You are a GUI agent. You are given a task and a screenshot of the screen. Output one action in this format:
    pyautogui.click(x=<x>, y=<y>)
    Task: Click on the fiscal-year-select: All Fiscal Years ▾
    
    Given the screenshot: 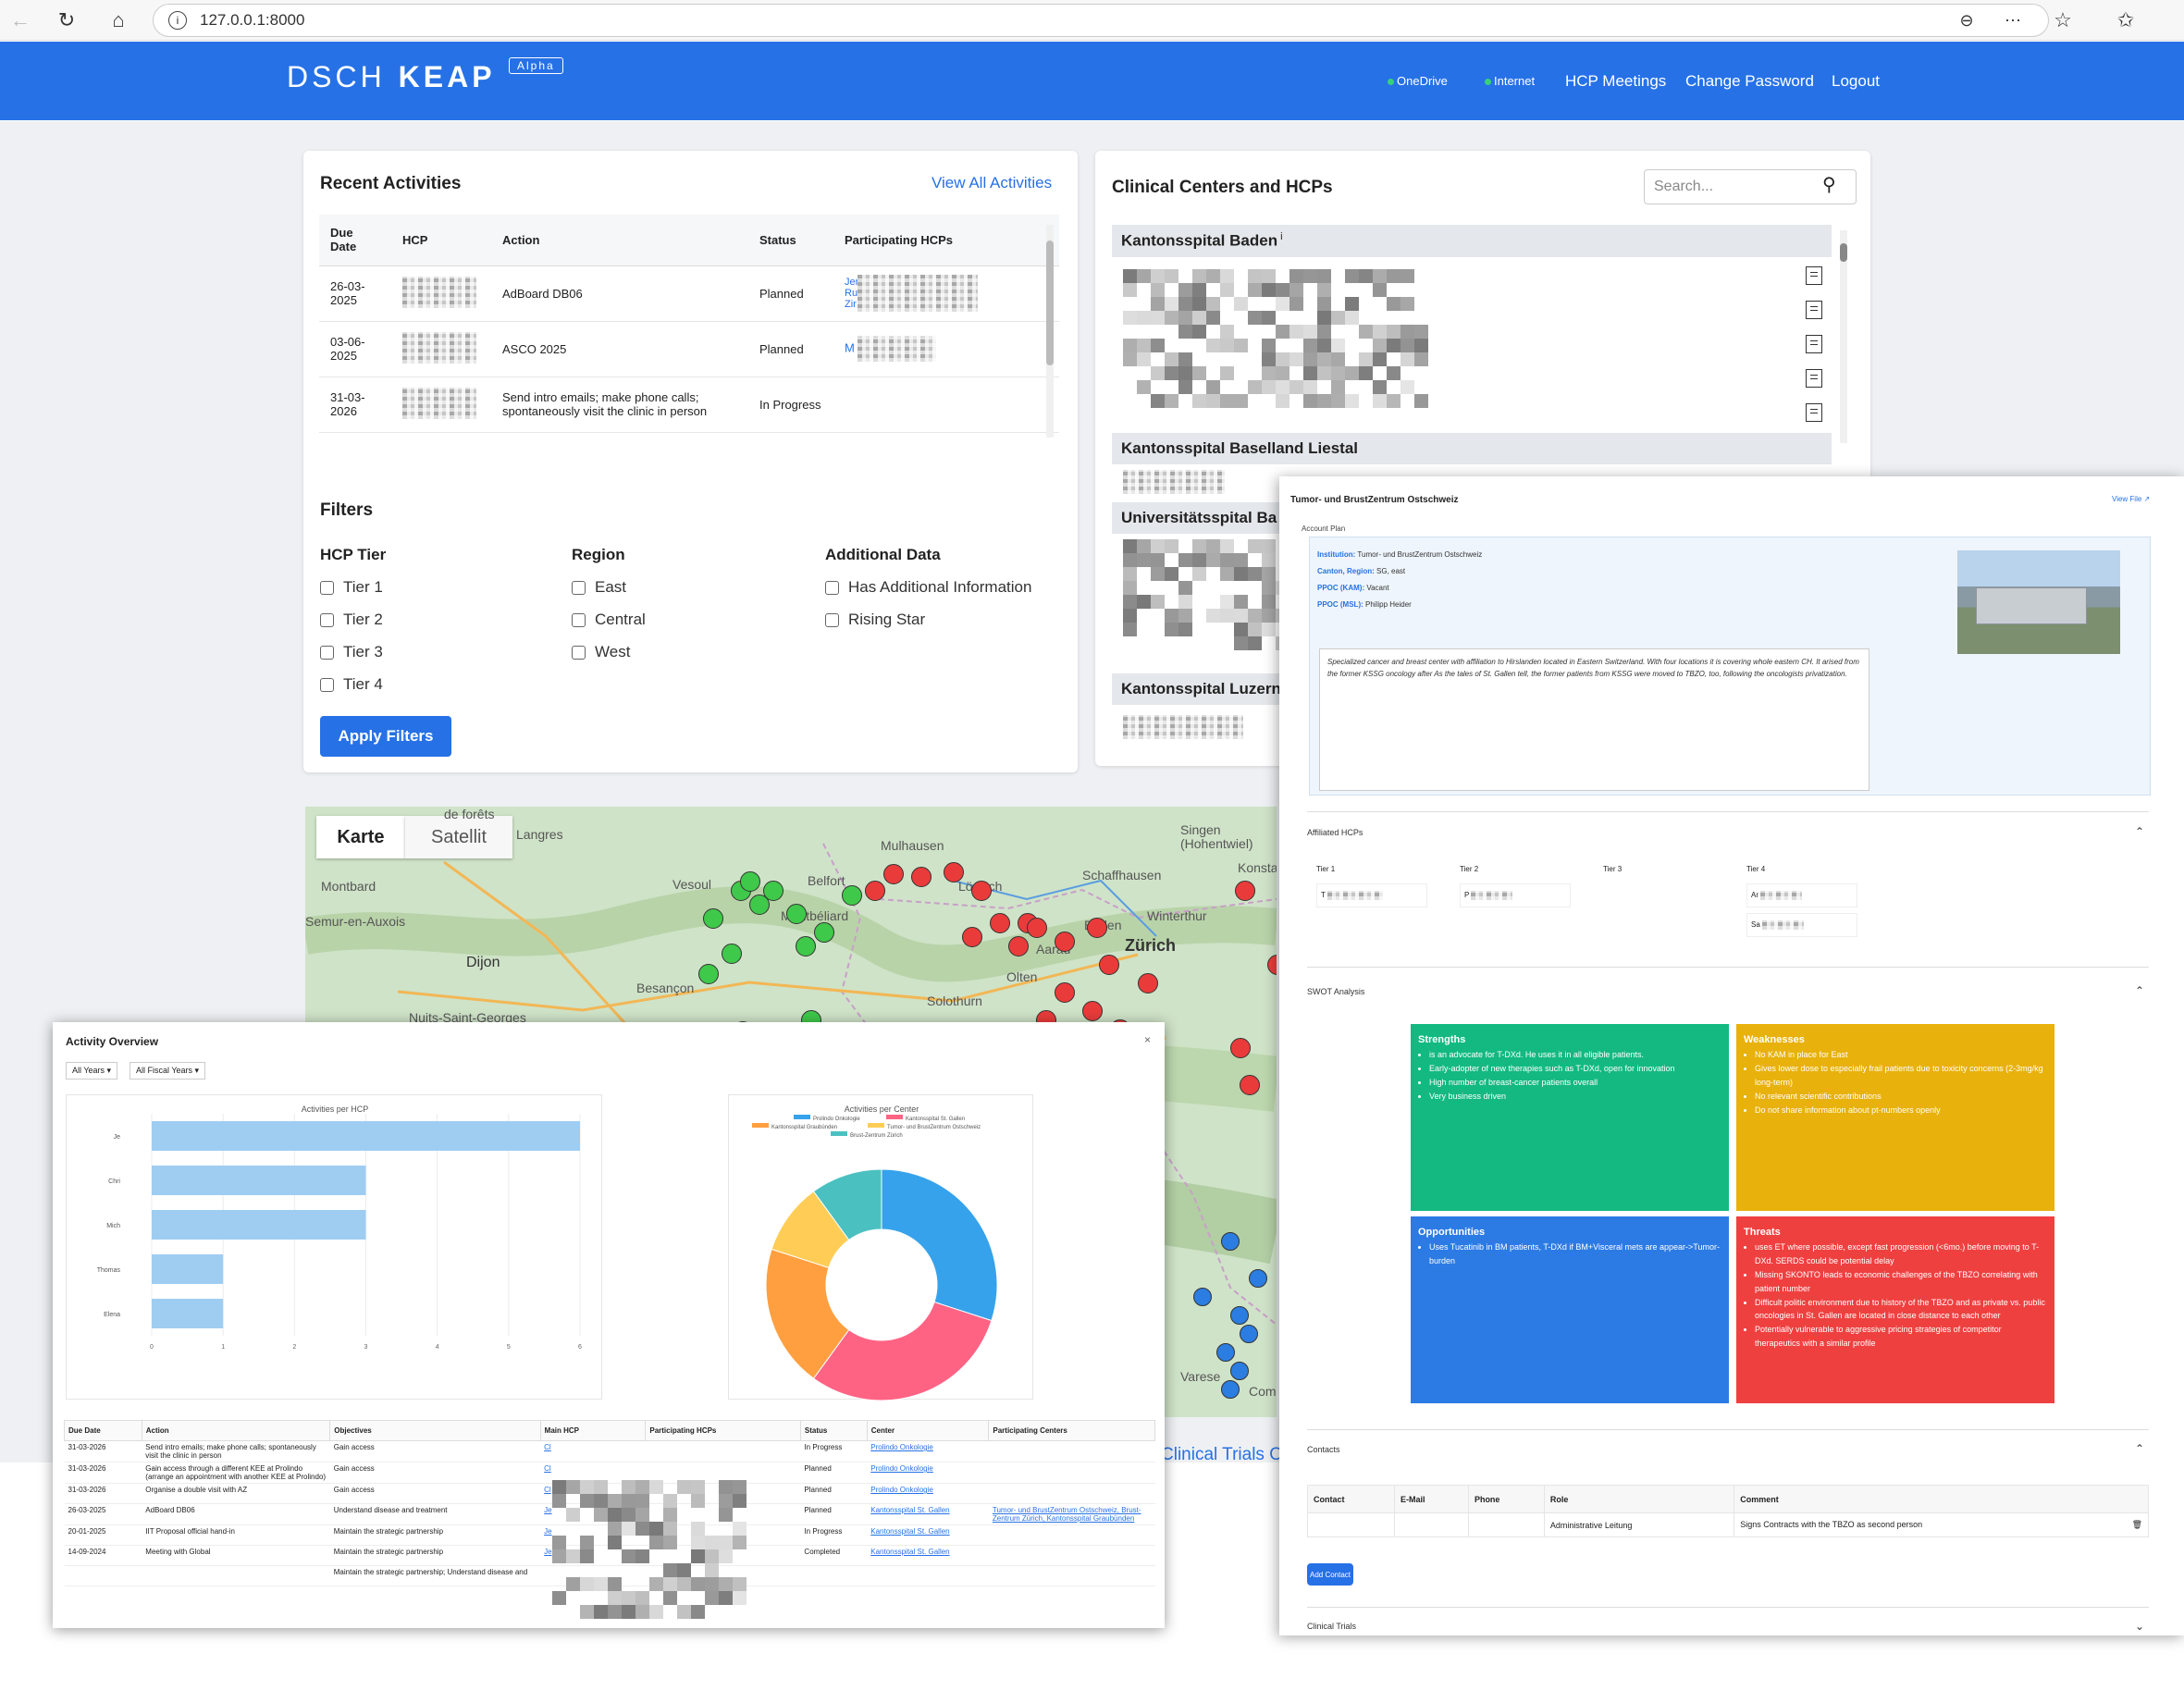 What is the action you would take?
    pyautogui.click(x=168, y=1071)
    